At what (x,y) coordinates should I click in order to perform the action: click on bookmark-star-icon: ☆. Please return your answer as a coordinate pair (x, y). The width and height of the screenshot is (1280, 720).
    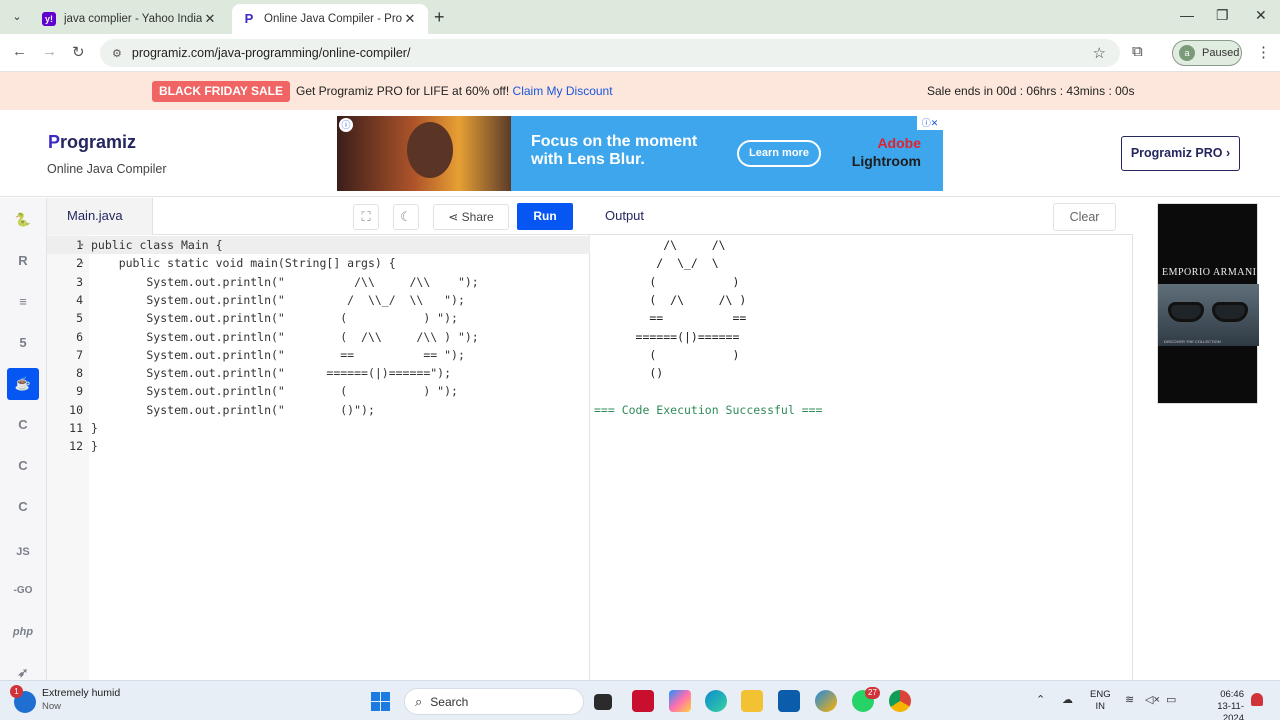
    Looking at the image, I should click on (1099, 53).